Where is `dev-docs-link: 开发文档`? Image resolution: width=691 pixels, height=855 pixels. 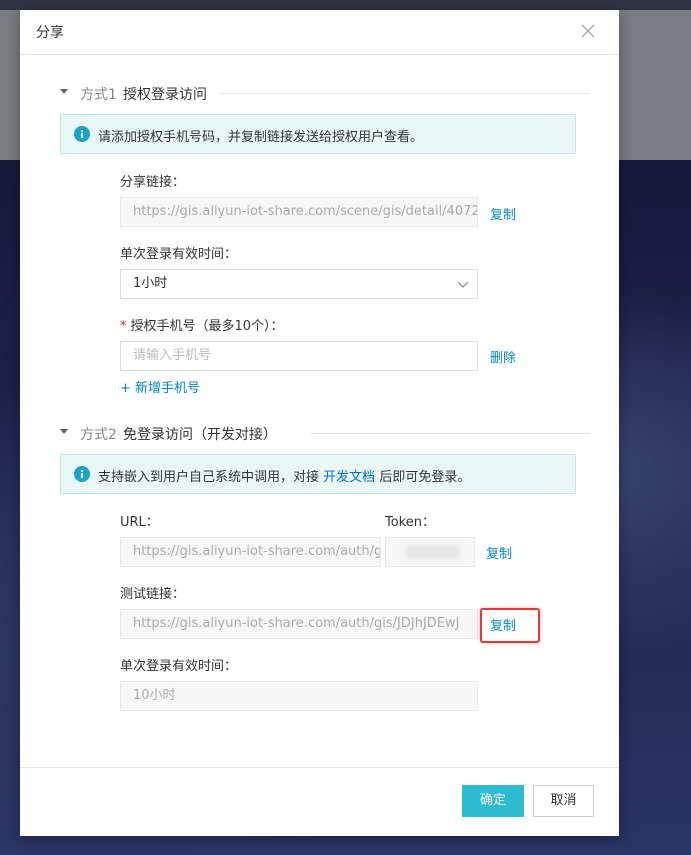 dev-docs-link: 开发文档 is located at coordinates (349, 477).